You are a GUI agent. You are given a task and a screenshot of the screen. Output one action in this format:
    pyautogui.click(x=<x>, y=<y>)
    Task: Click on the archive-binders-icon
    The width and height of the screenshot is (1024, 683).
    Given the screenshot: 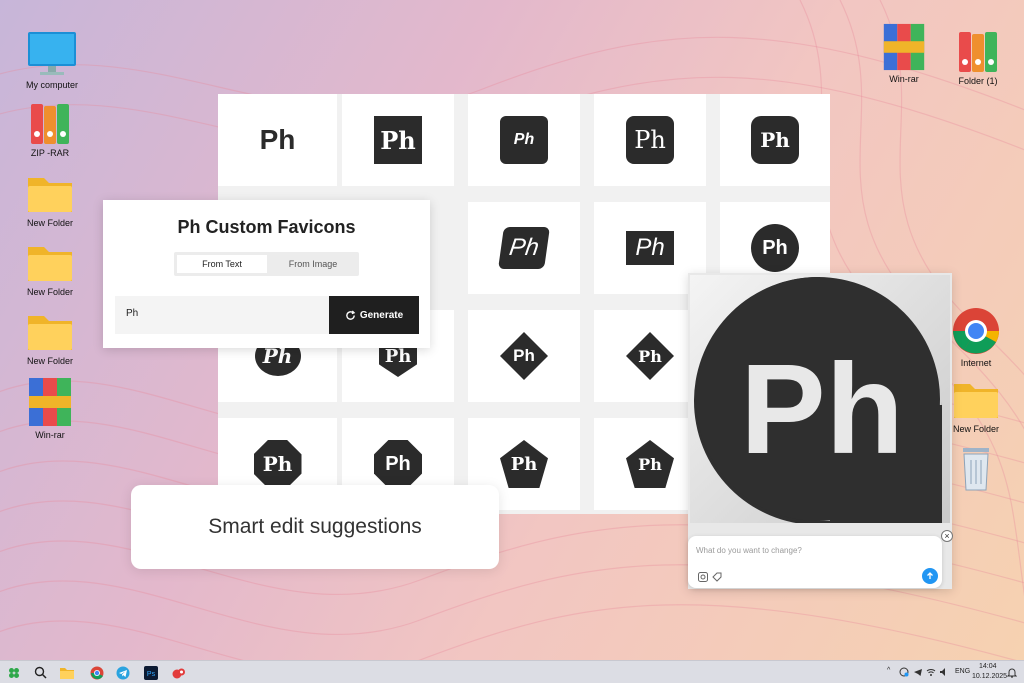 What is the action you would take?
    pyautogui.click(x=50, y=124)
    